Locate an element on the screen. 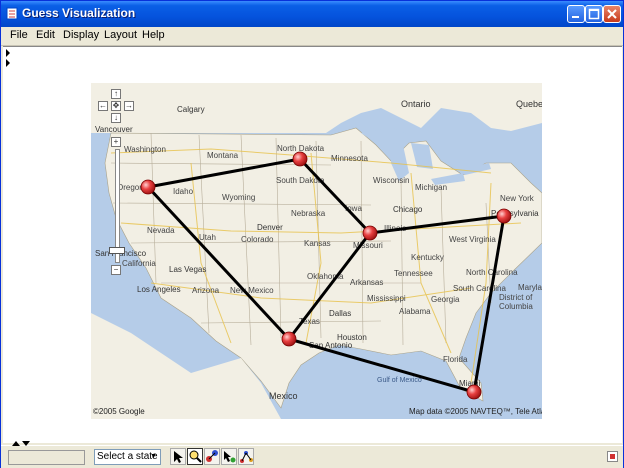  status-bar: Select a state ▼ is located at coordinates (312, 454).